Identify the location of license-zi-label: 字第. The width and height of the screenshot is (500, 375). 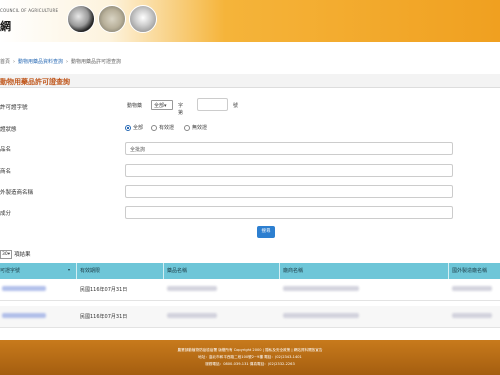
(181, 109).